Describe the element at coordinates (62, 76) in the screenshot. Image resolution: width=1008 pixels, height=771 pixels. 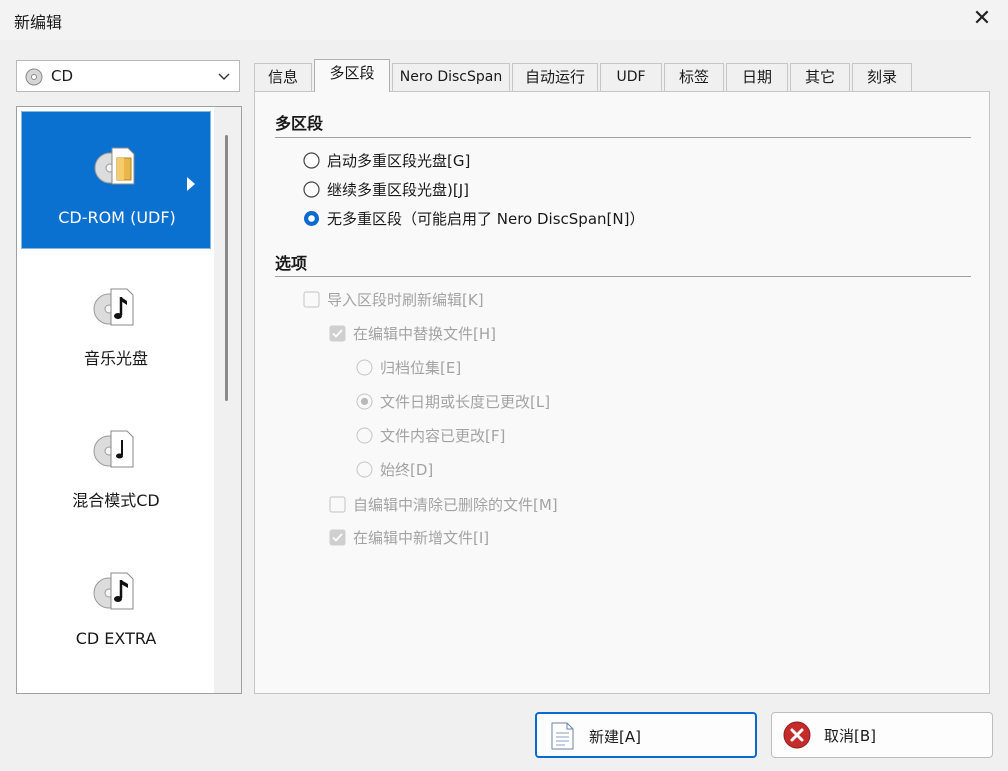
I see `disc-type-value: CD` at that location.